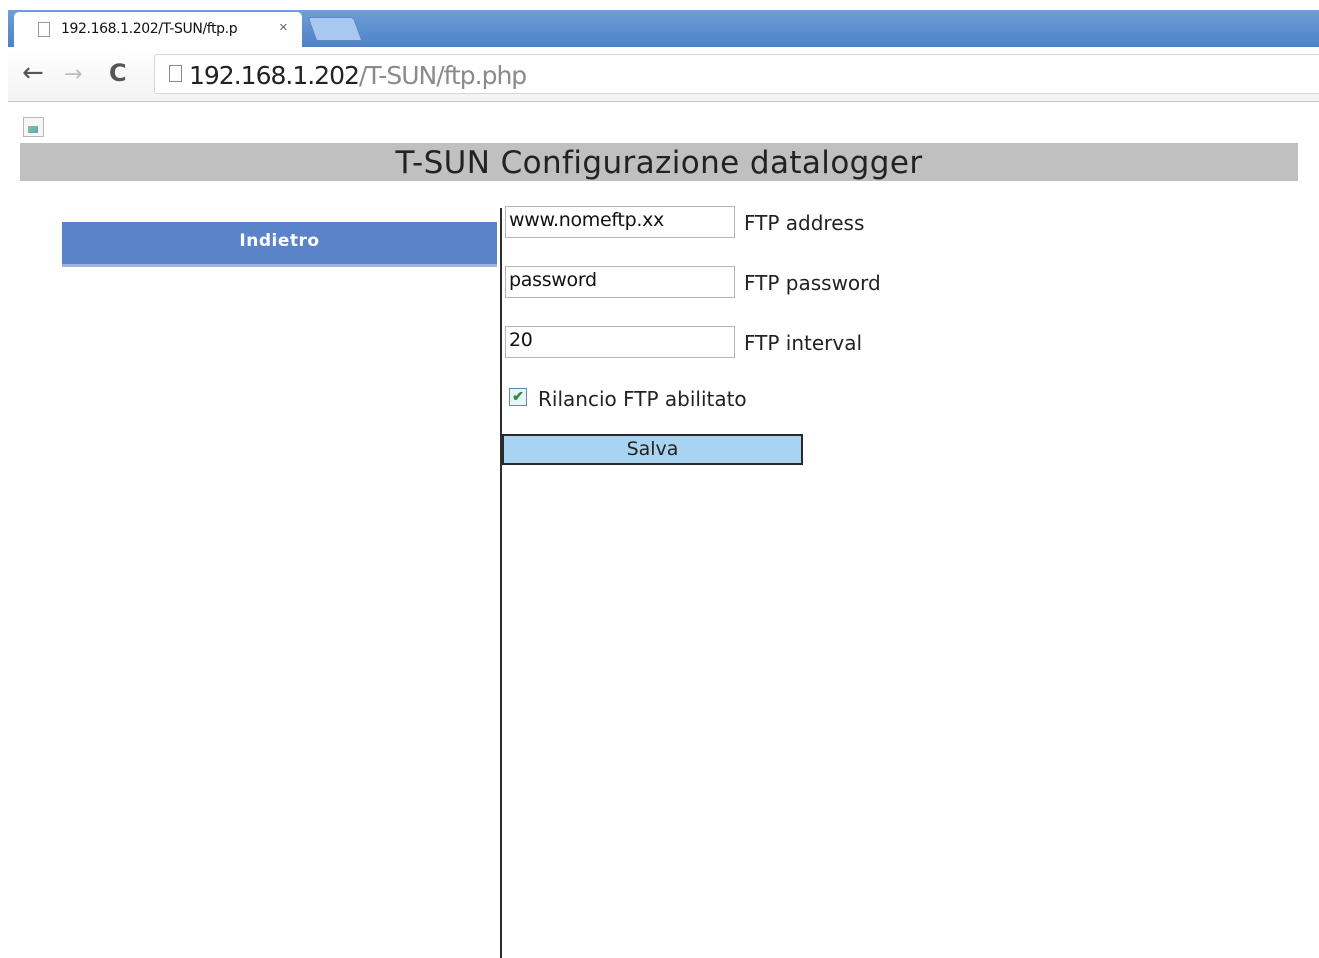 The width and height of the screenshot is (1319, 958). What do you see at coordinates (736, 74) in the screenshot?
I see `address-bar: 192.168.1.202/T-SUN/ftp.php` at bounding box center [736, 74].